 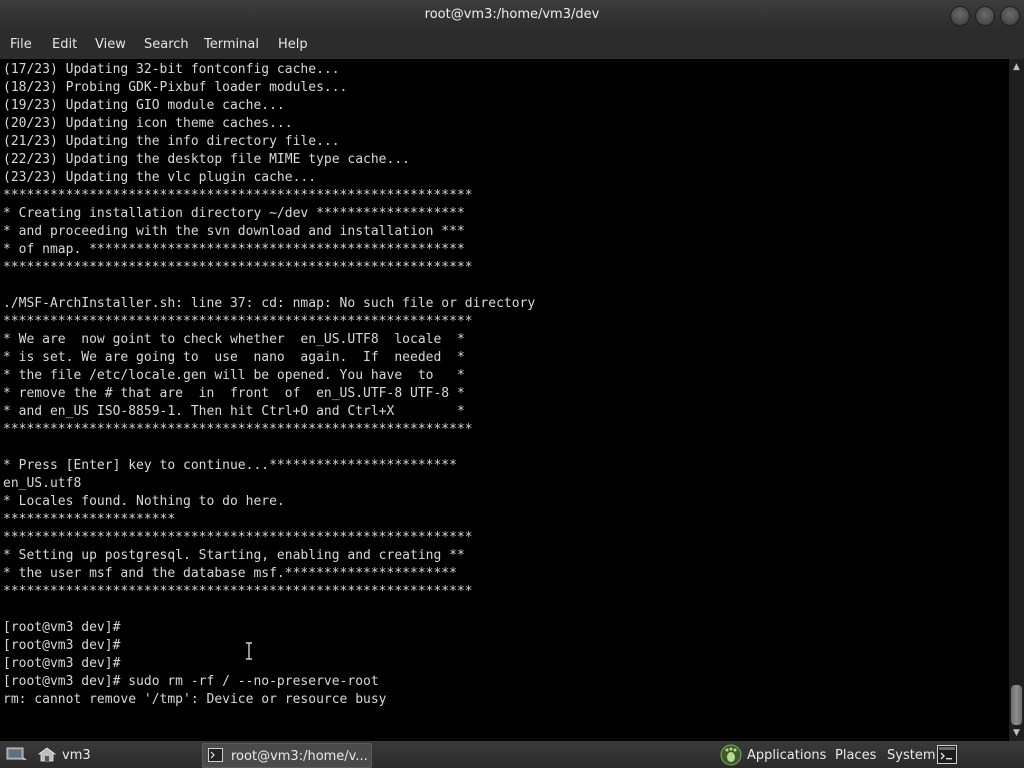 I want to click on close-icon, so click(x=1010, y=16).